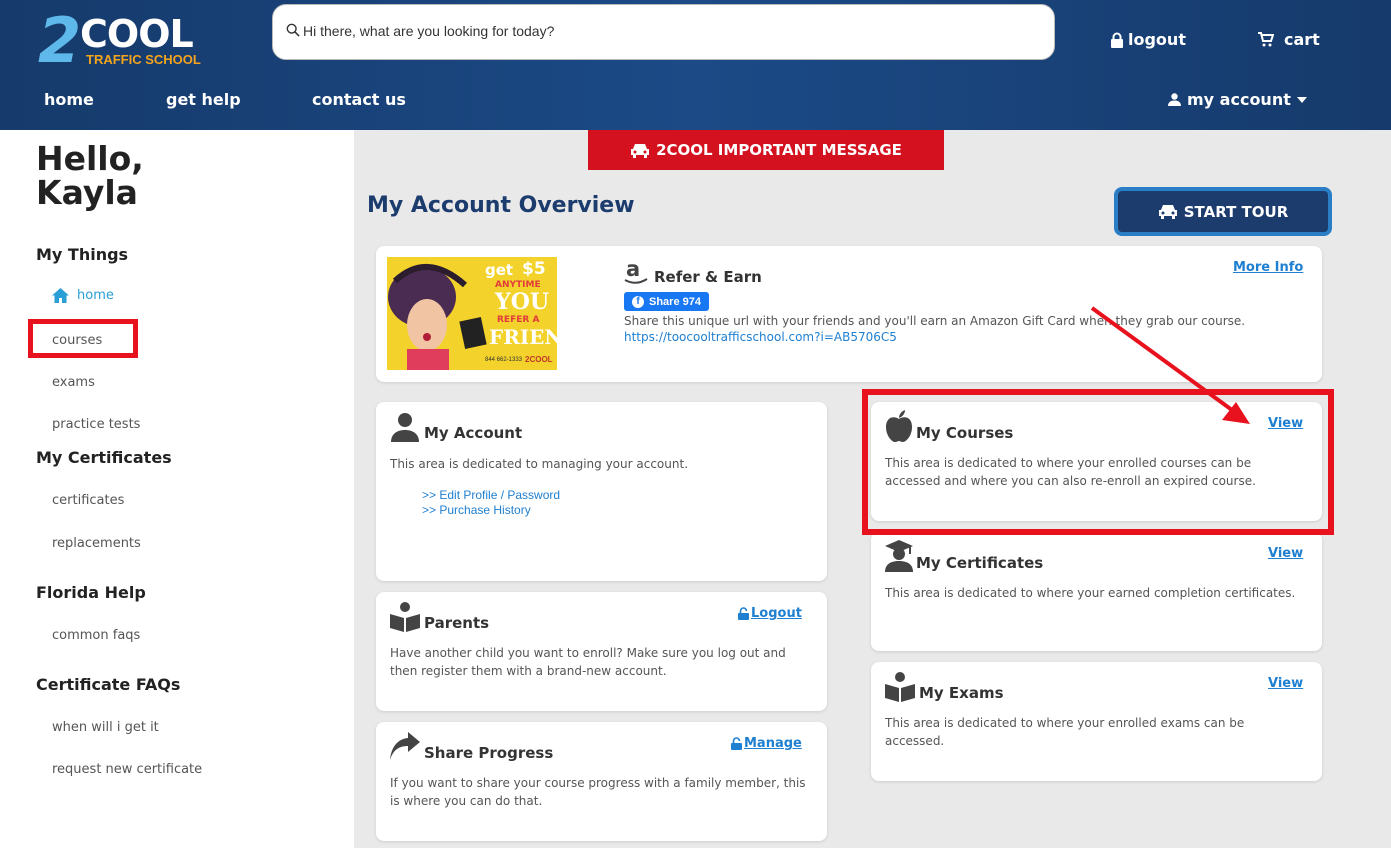  I want to click on sidebar-item-label: home, so click(95, 295).